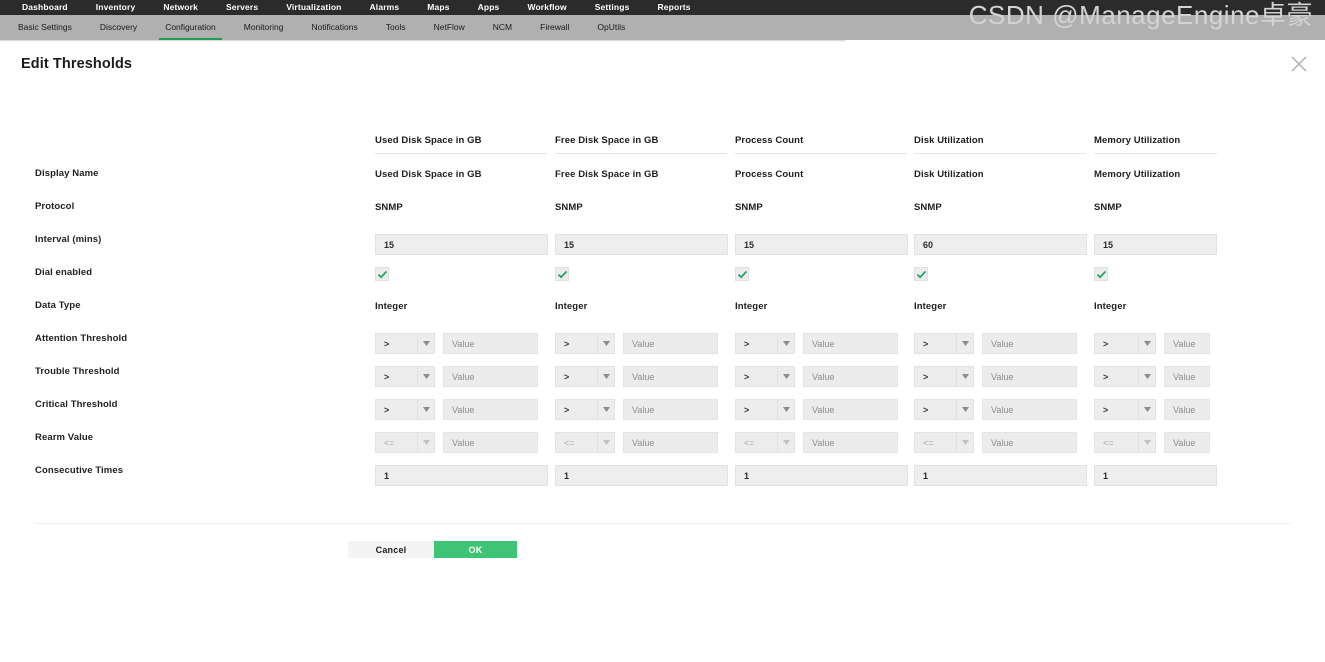  I want to click on cell-protocol: SNMP, so click(1108, 207).